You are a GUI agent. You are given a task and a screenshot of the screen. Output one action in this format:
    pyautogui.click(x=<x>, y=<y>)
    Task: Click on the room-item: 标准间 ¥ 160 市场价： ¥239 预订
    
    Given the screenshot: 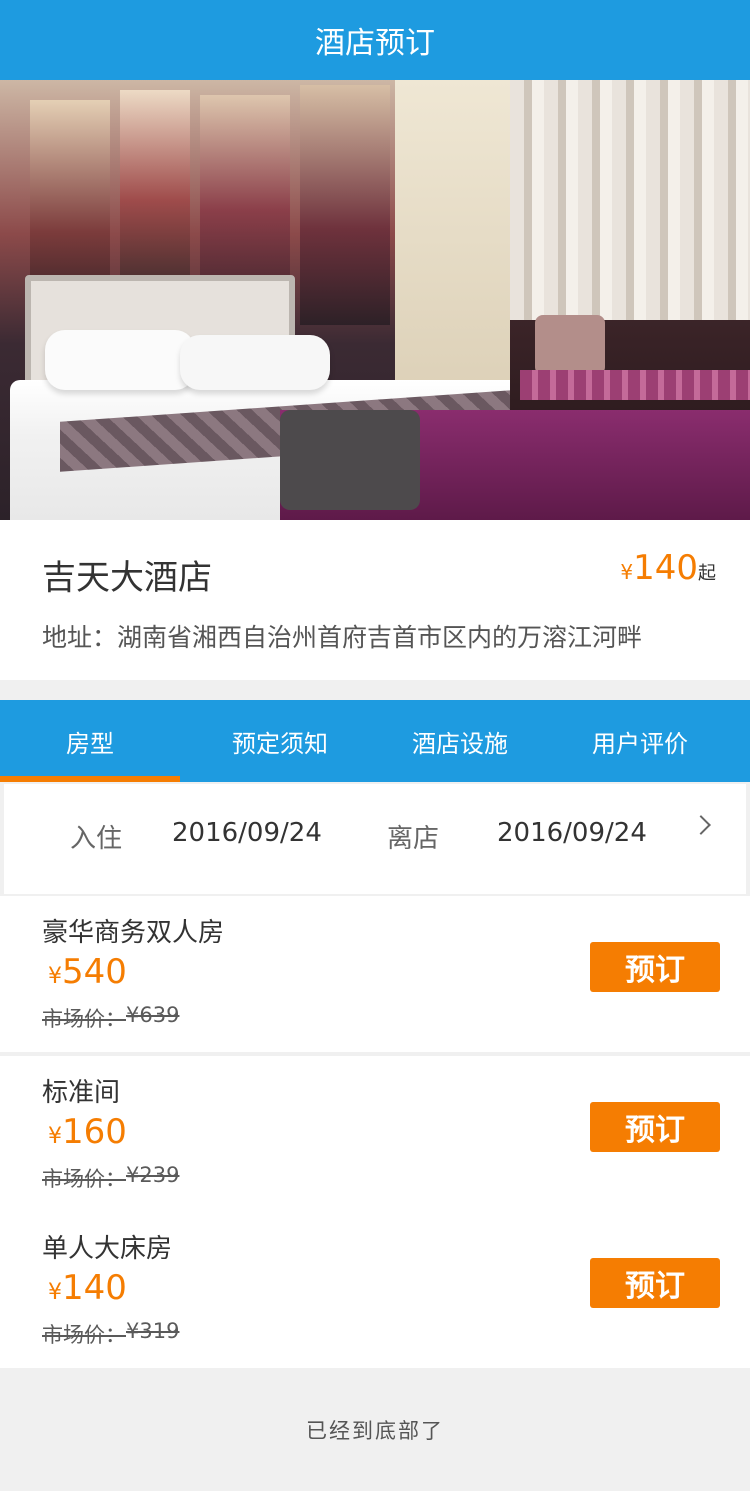 What is the action you would take?
    pyautogui.click(x=375, y=1134)
    